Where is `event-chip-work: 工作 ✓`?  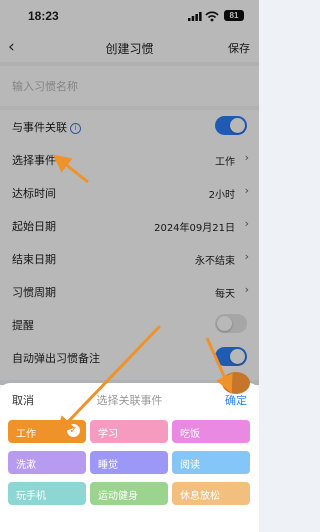 event-chip-work: 工作 ✓ is located at coordinates (47, 431).